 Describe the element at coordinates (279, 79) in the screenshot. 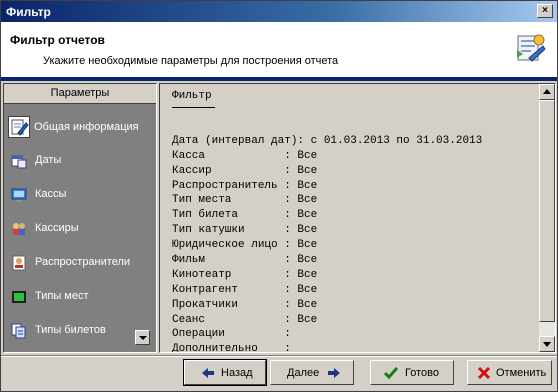

I see `header-divider` at that location.